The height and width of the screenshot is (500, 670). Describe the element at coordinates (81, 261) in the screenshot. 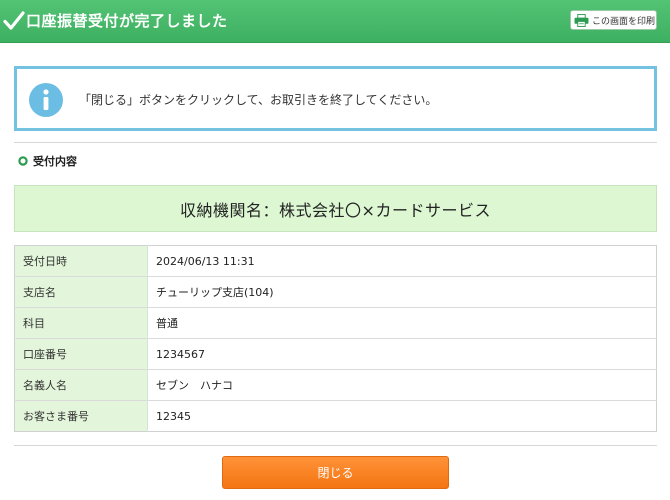

I see `field-label: 受付日時` at that location.